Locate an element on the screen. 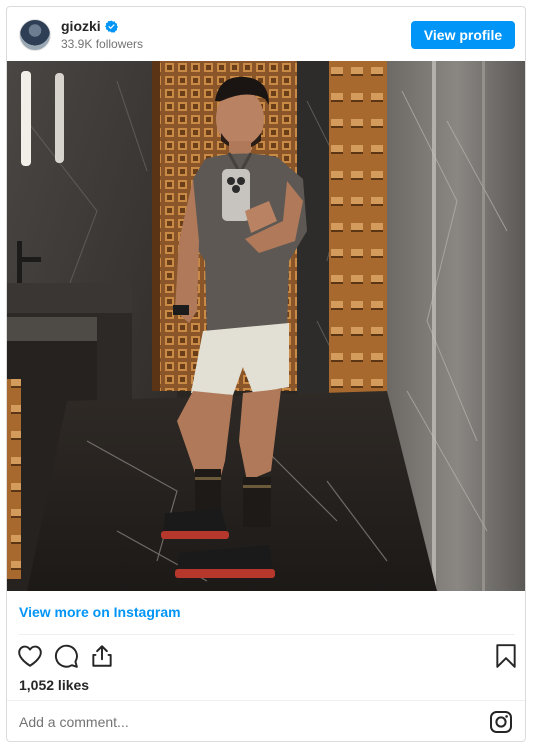  user-info: giozki 33.9K followers is located at coordinates (102, 34).